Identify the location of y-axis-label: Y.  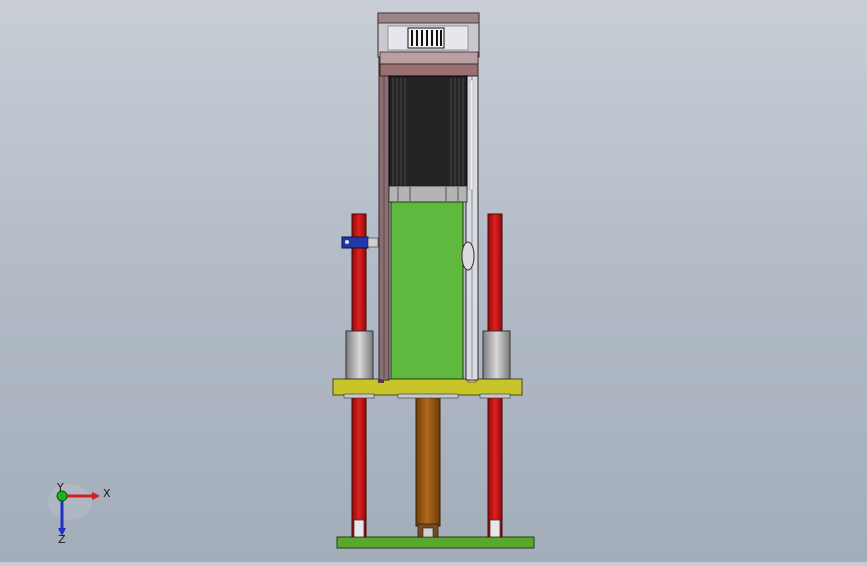
(60, 487).